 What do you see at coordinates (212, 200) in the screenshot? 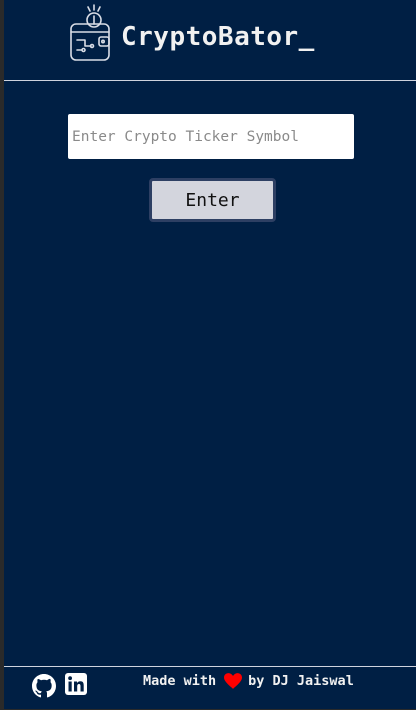
I see `enter-button: Enter` at bounding box center [212, 200].